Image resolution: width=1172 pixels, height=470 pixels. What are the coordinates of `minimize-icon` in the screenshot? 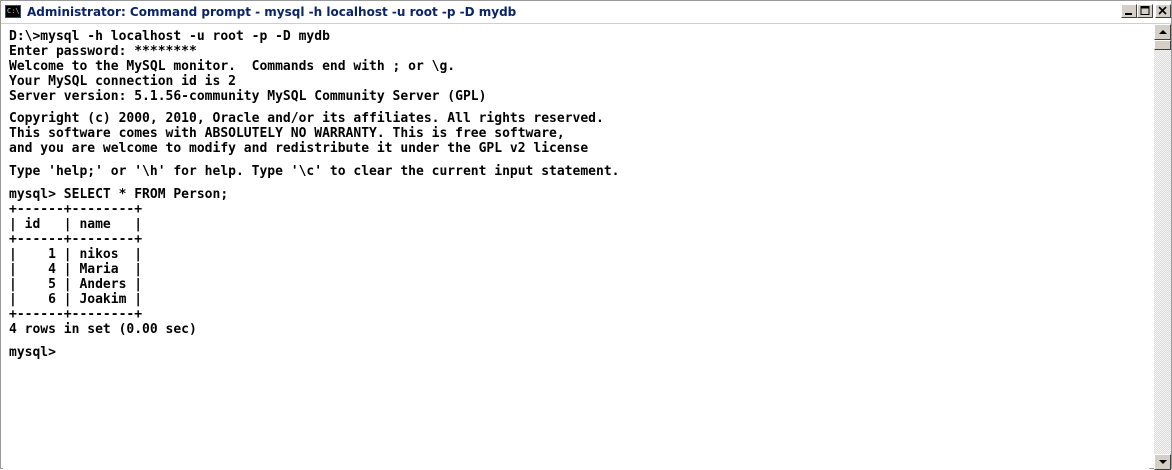 It's located at (1128, 14).